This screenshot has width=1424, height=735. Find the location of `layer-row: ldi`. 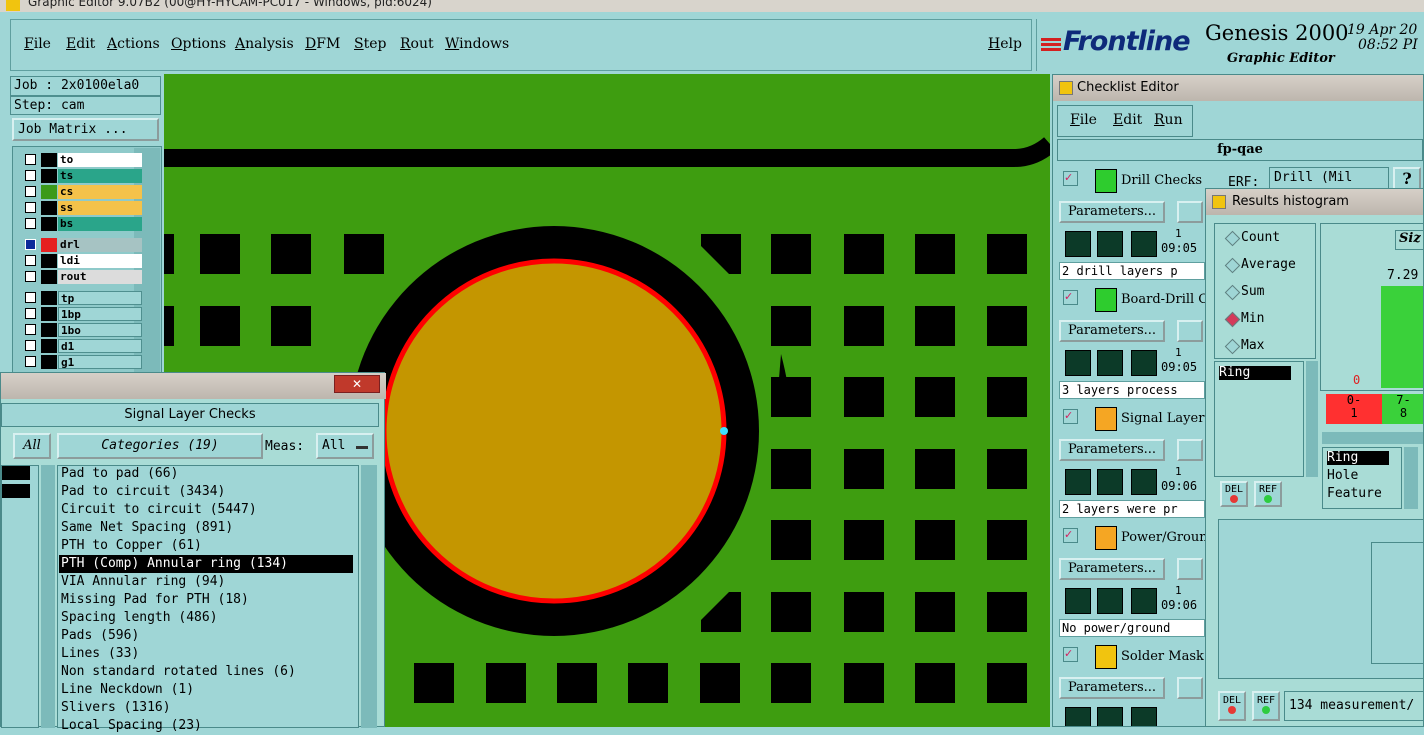

layer-row: ldi is located at coordinates (84, 261).